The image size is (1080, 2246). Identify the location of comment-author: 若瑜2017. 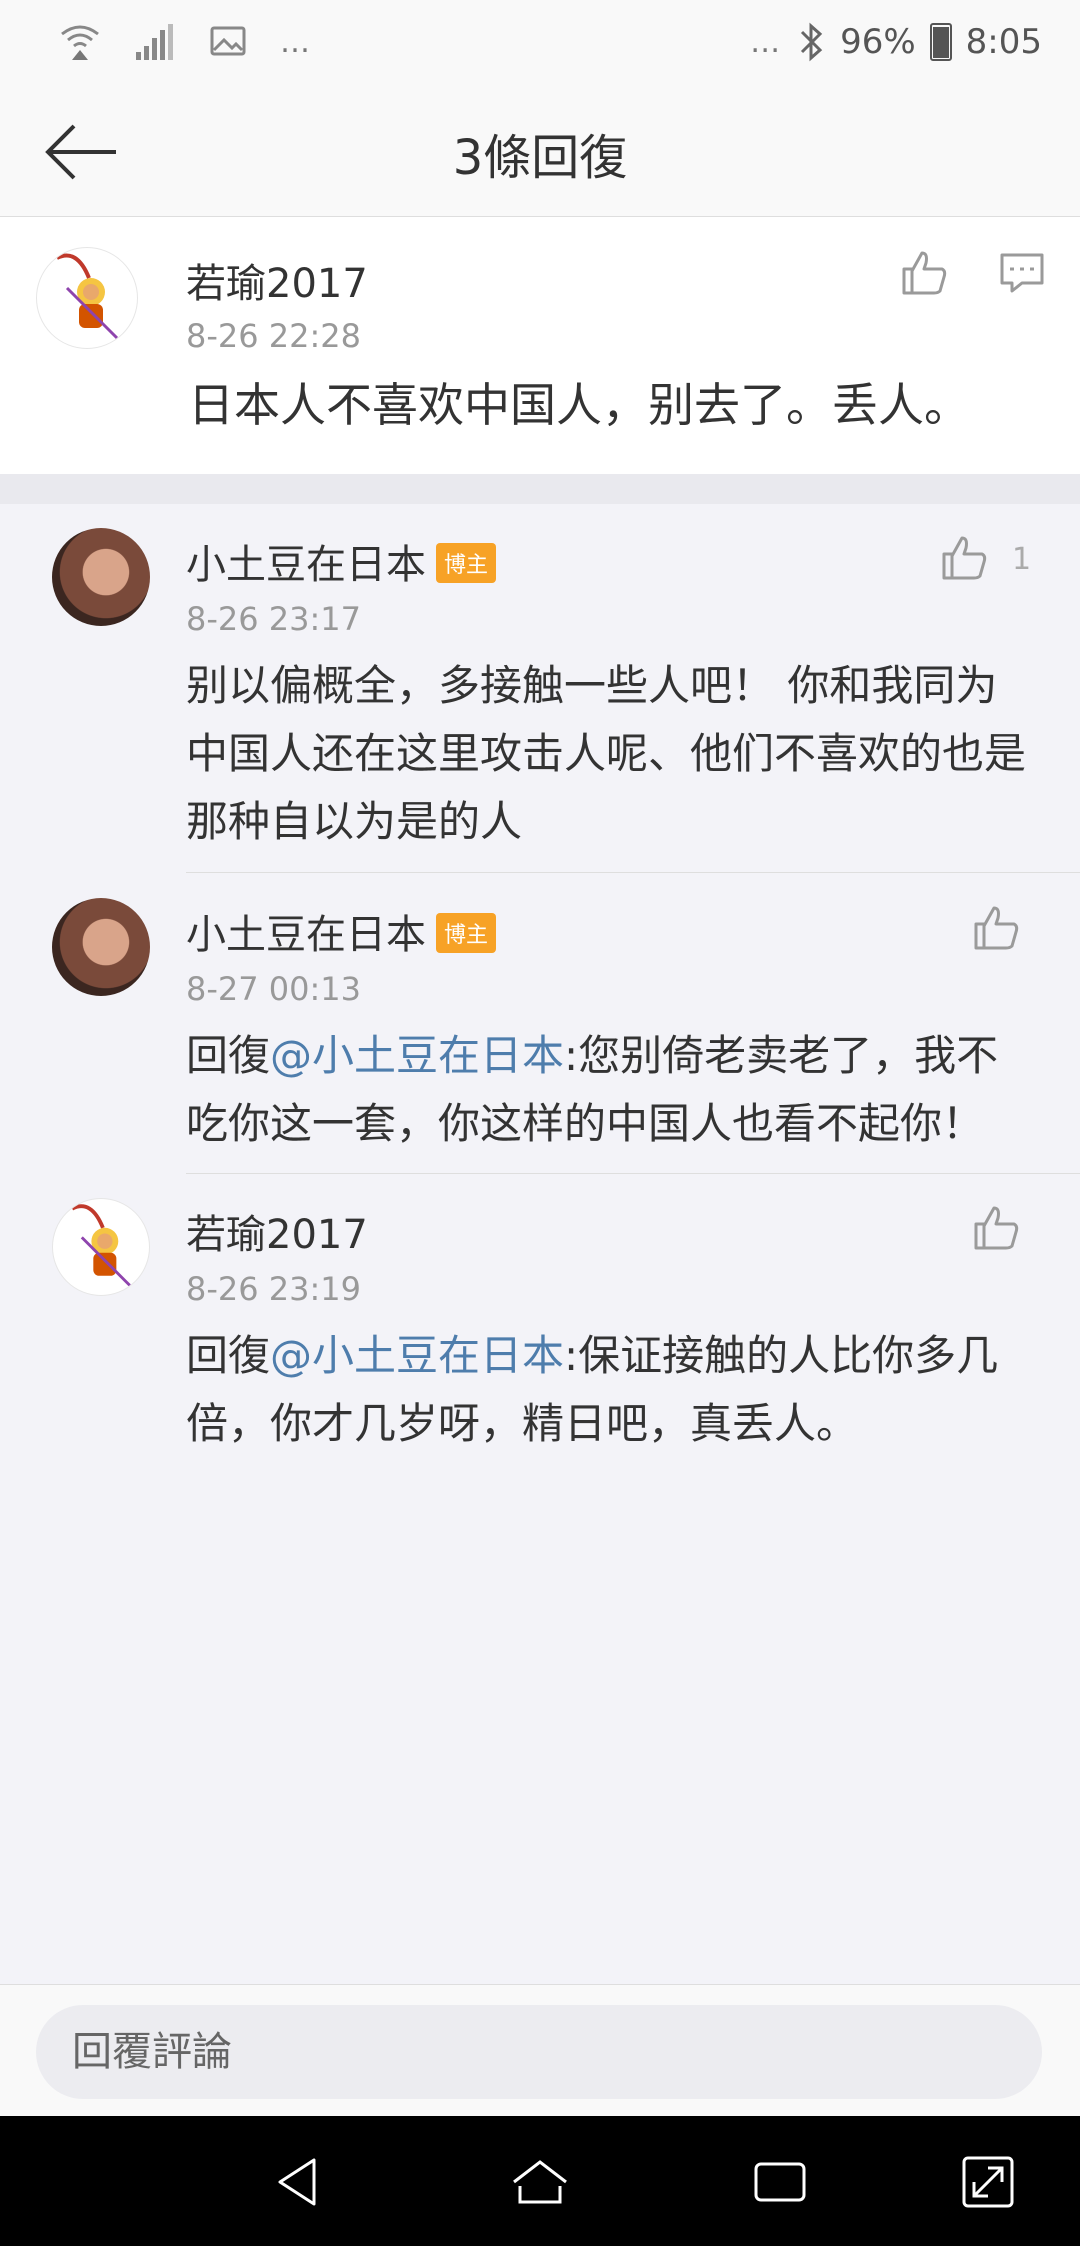
(277, 280).